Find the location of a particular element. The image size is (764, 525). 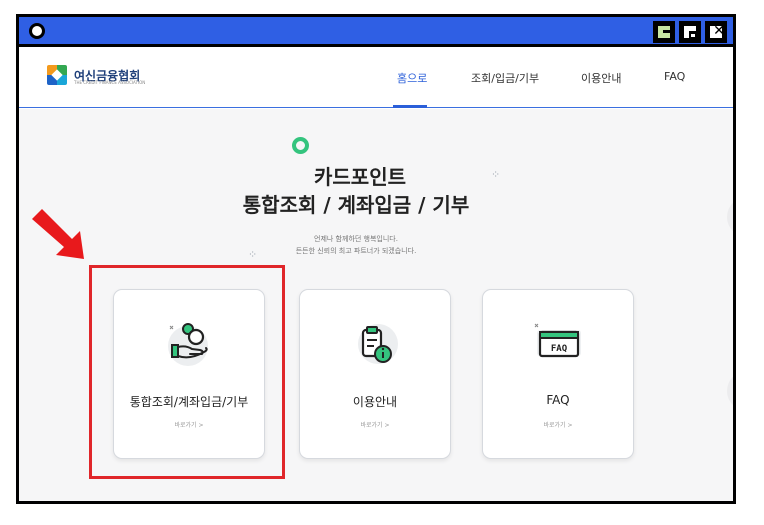

decorative-ring-icon is located at coordinates (300, 145).